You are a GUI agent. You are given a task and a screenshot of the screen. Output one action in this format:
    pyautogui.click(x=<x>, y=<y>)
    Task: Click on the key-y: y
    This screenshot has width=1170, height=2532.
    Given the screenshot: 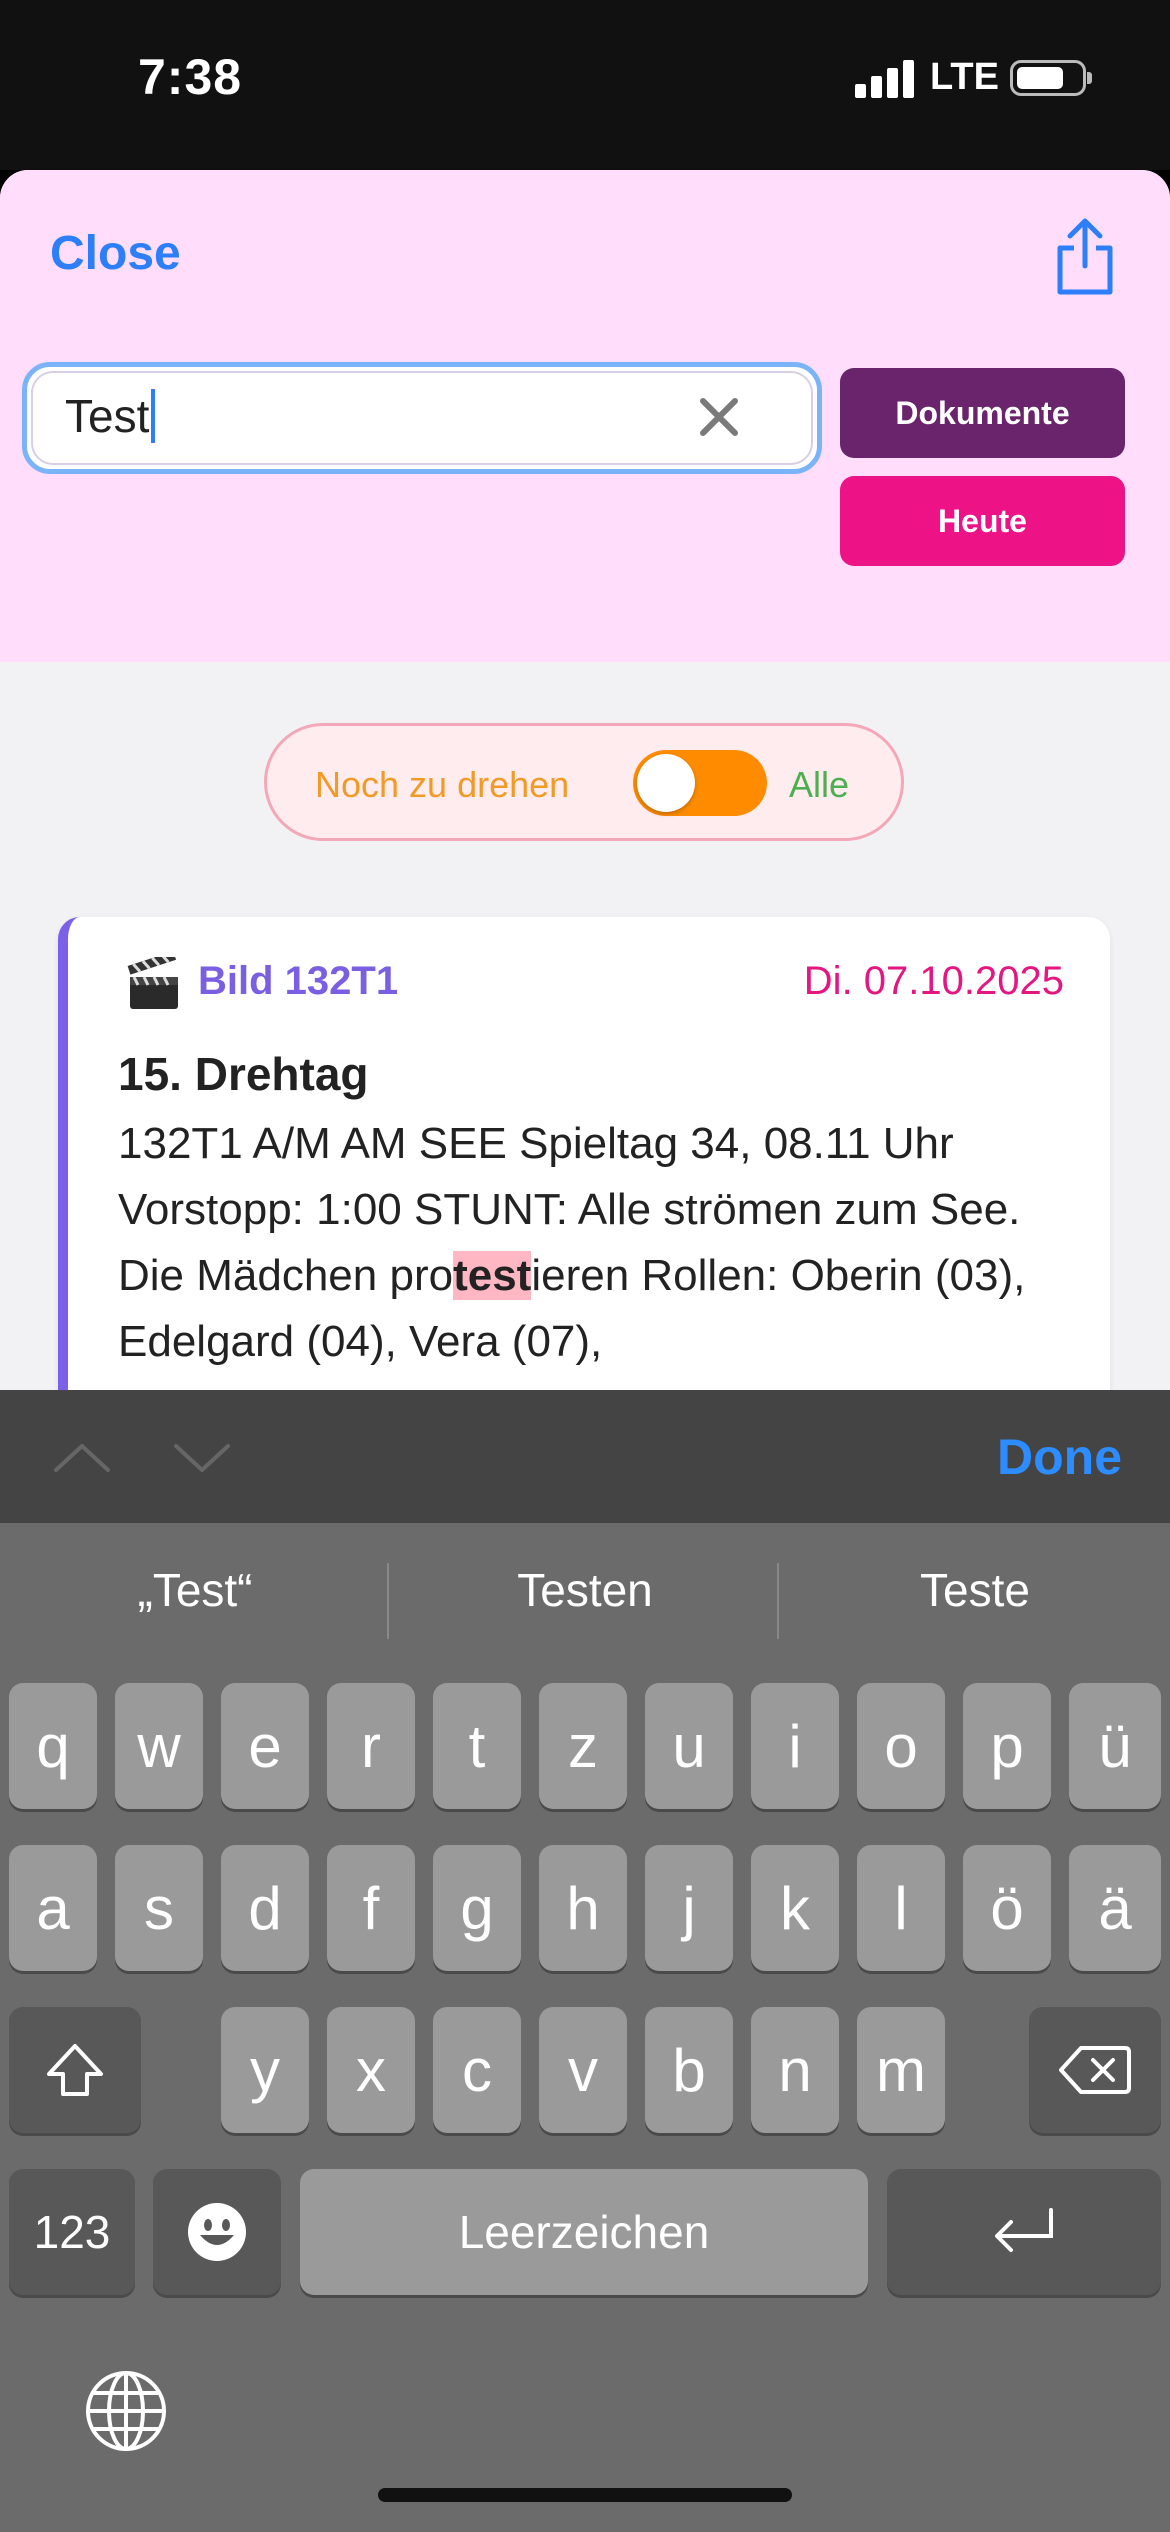 What is the action you would take?
    pyautogui.click(x=265, y=2070)
    